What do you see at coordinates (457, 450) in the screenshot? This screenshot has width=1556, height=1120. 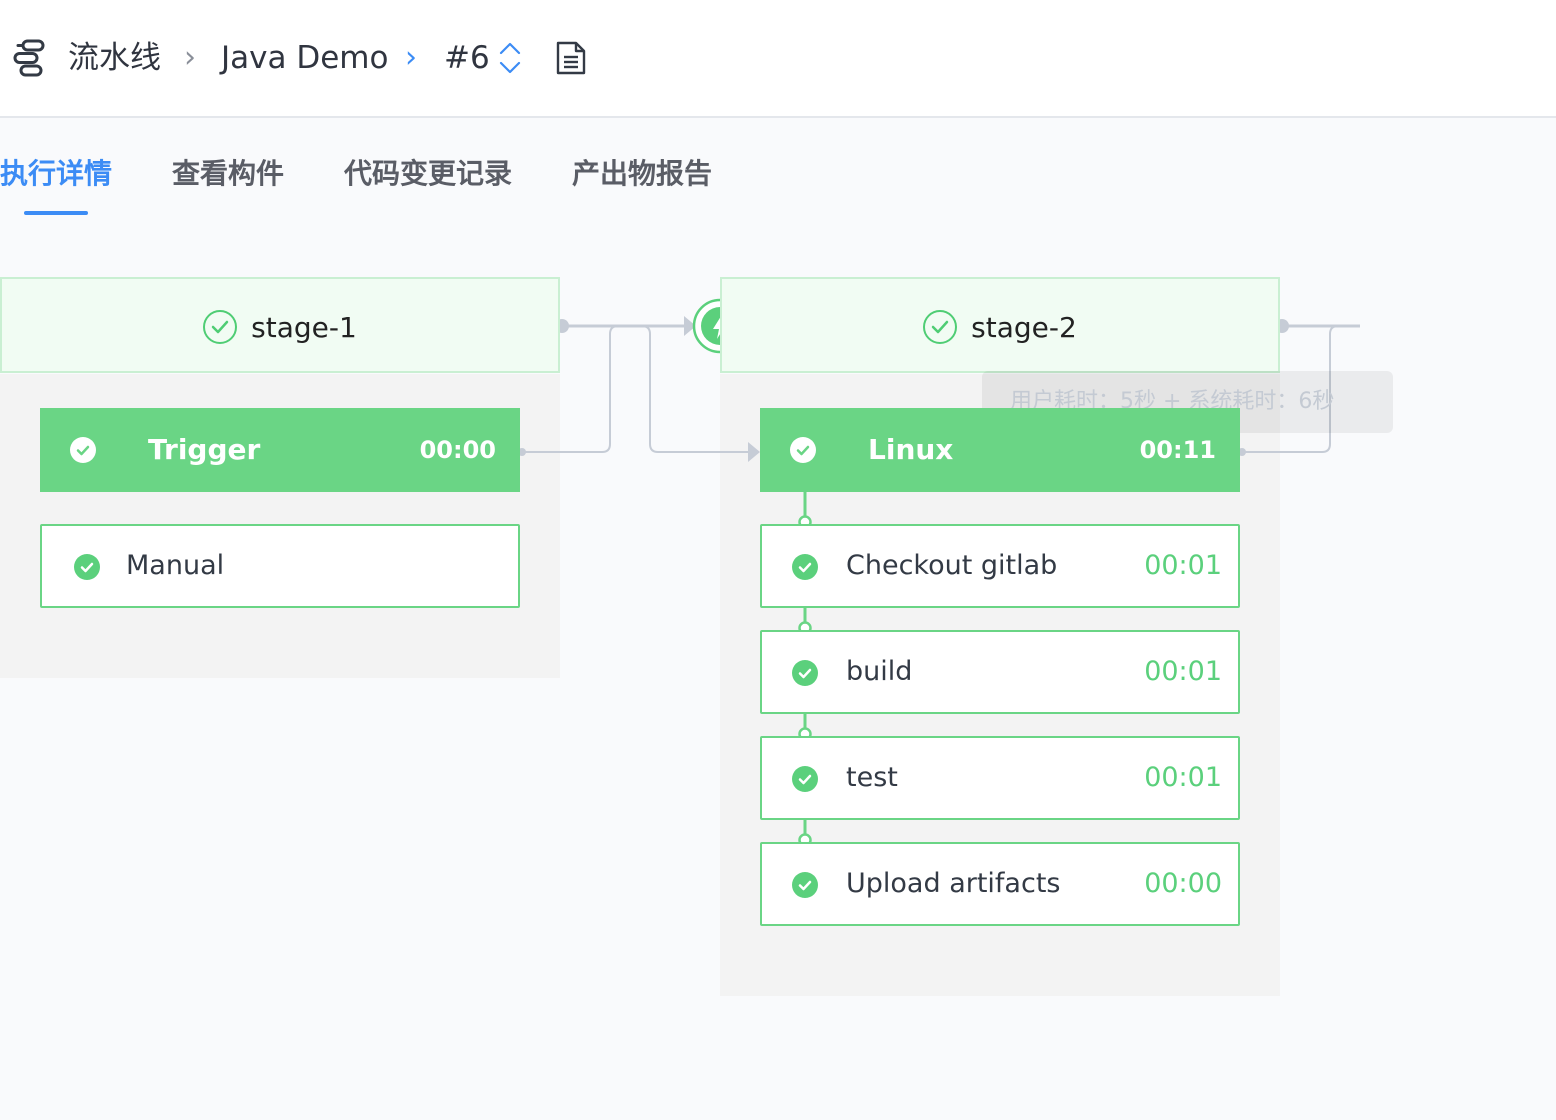 I see `job-duration: 00:00` at bounding box center [457, 450].